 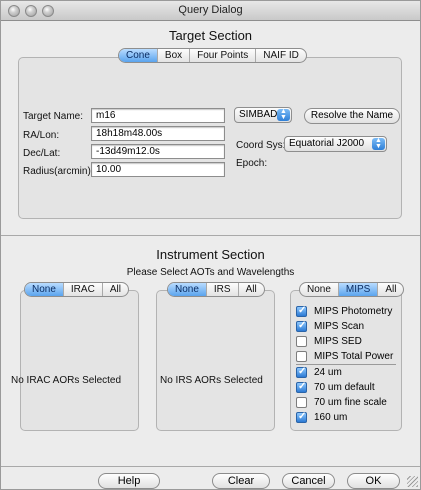 I want to click on cancel-button: Cancel, so click(x=308, y=481).